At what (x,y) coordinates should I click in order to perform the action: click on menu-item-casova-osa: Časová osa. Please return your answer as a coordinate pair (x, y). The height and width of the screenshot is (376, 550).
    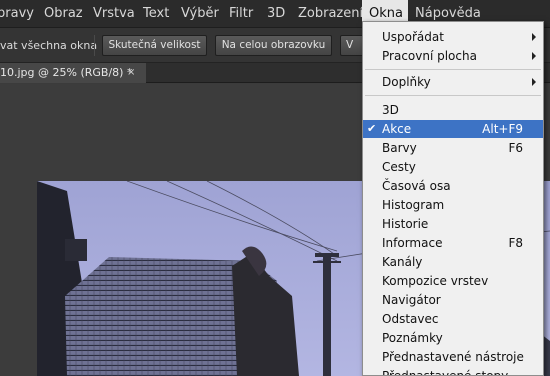
    Looking at the image, I should click on (453, 186).